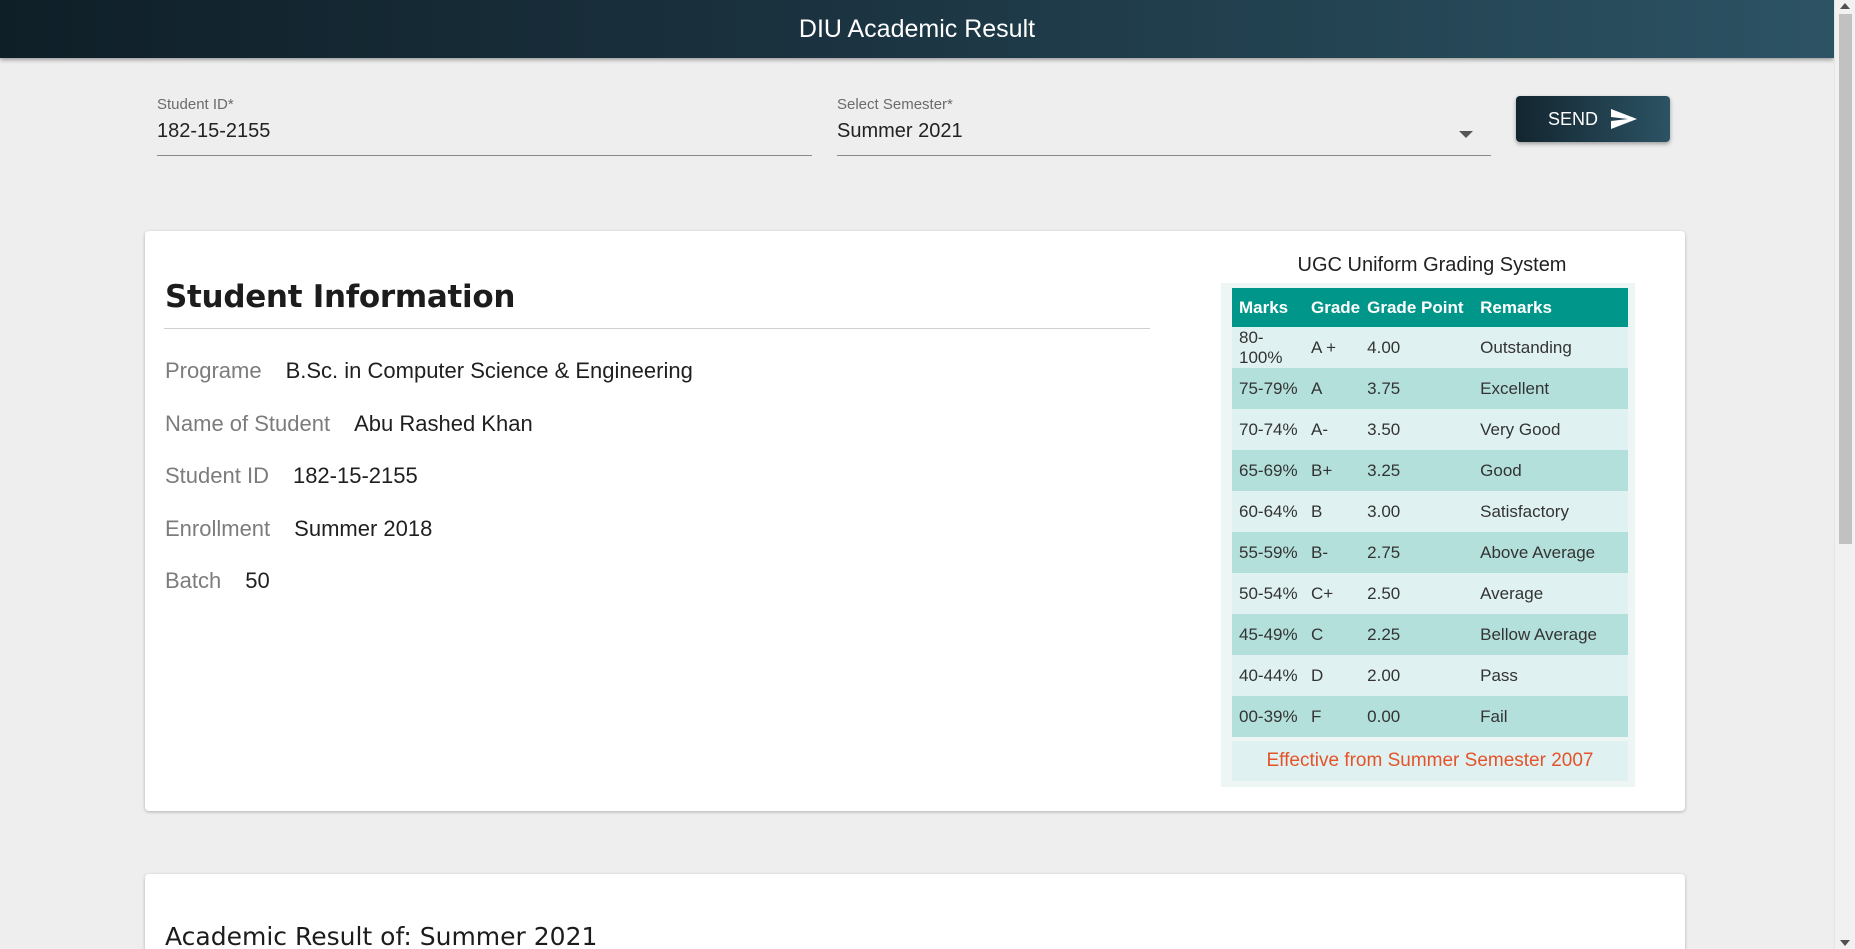  I want to click on cell: A, so click(1332, 388).